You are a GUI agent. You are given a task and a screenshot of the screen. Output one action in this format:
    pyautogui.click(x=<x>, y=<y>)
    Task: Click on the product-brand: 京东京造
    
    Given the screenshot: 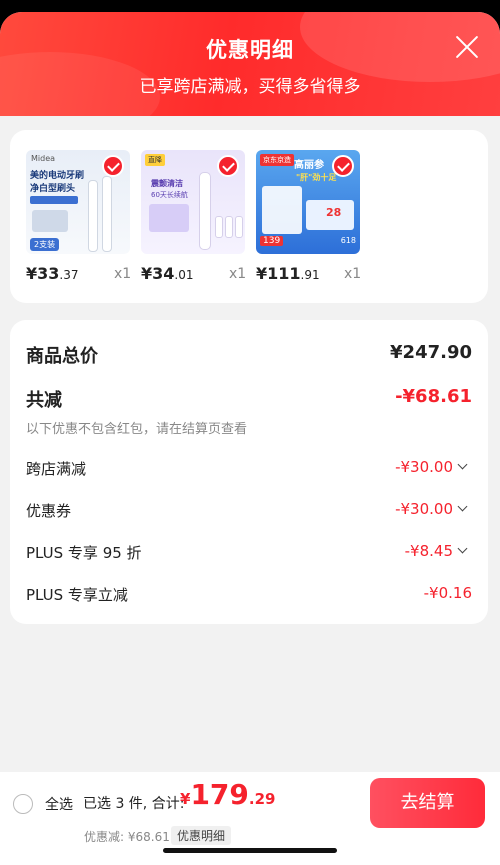 What is the action you would take?
    pyautogui.click(x=277, y=160)
    